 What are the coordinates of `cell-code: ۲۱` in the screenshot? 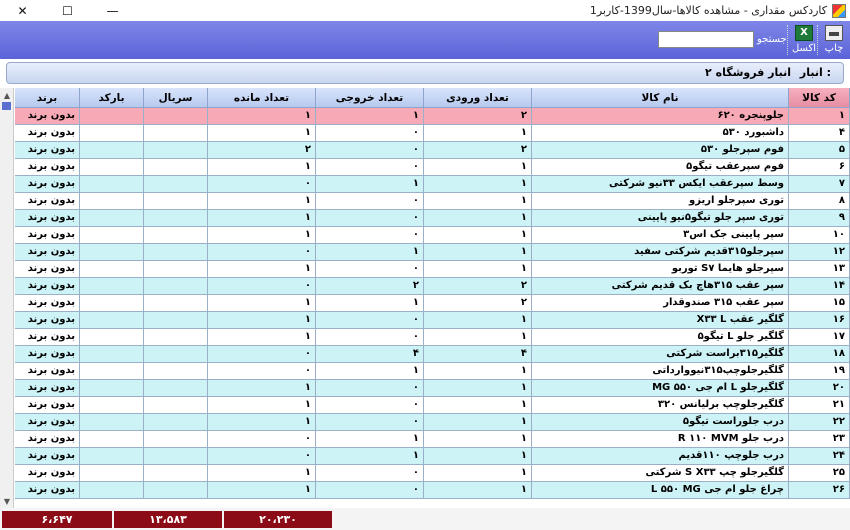 It's located at (819, 405).